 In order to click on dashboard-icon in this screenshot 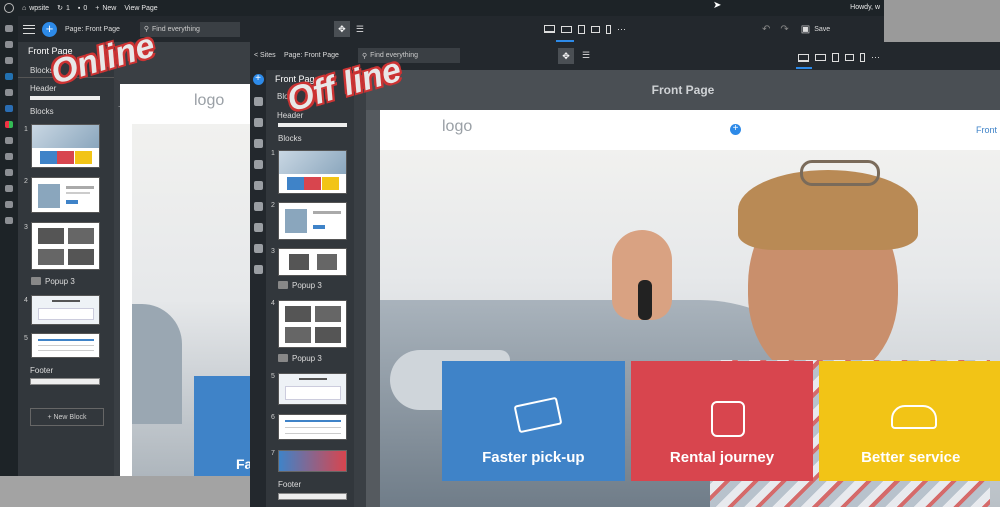, I will do `click(9, 28)`.